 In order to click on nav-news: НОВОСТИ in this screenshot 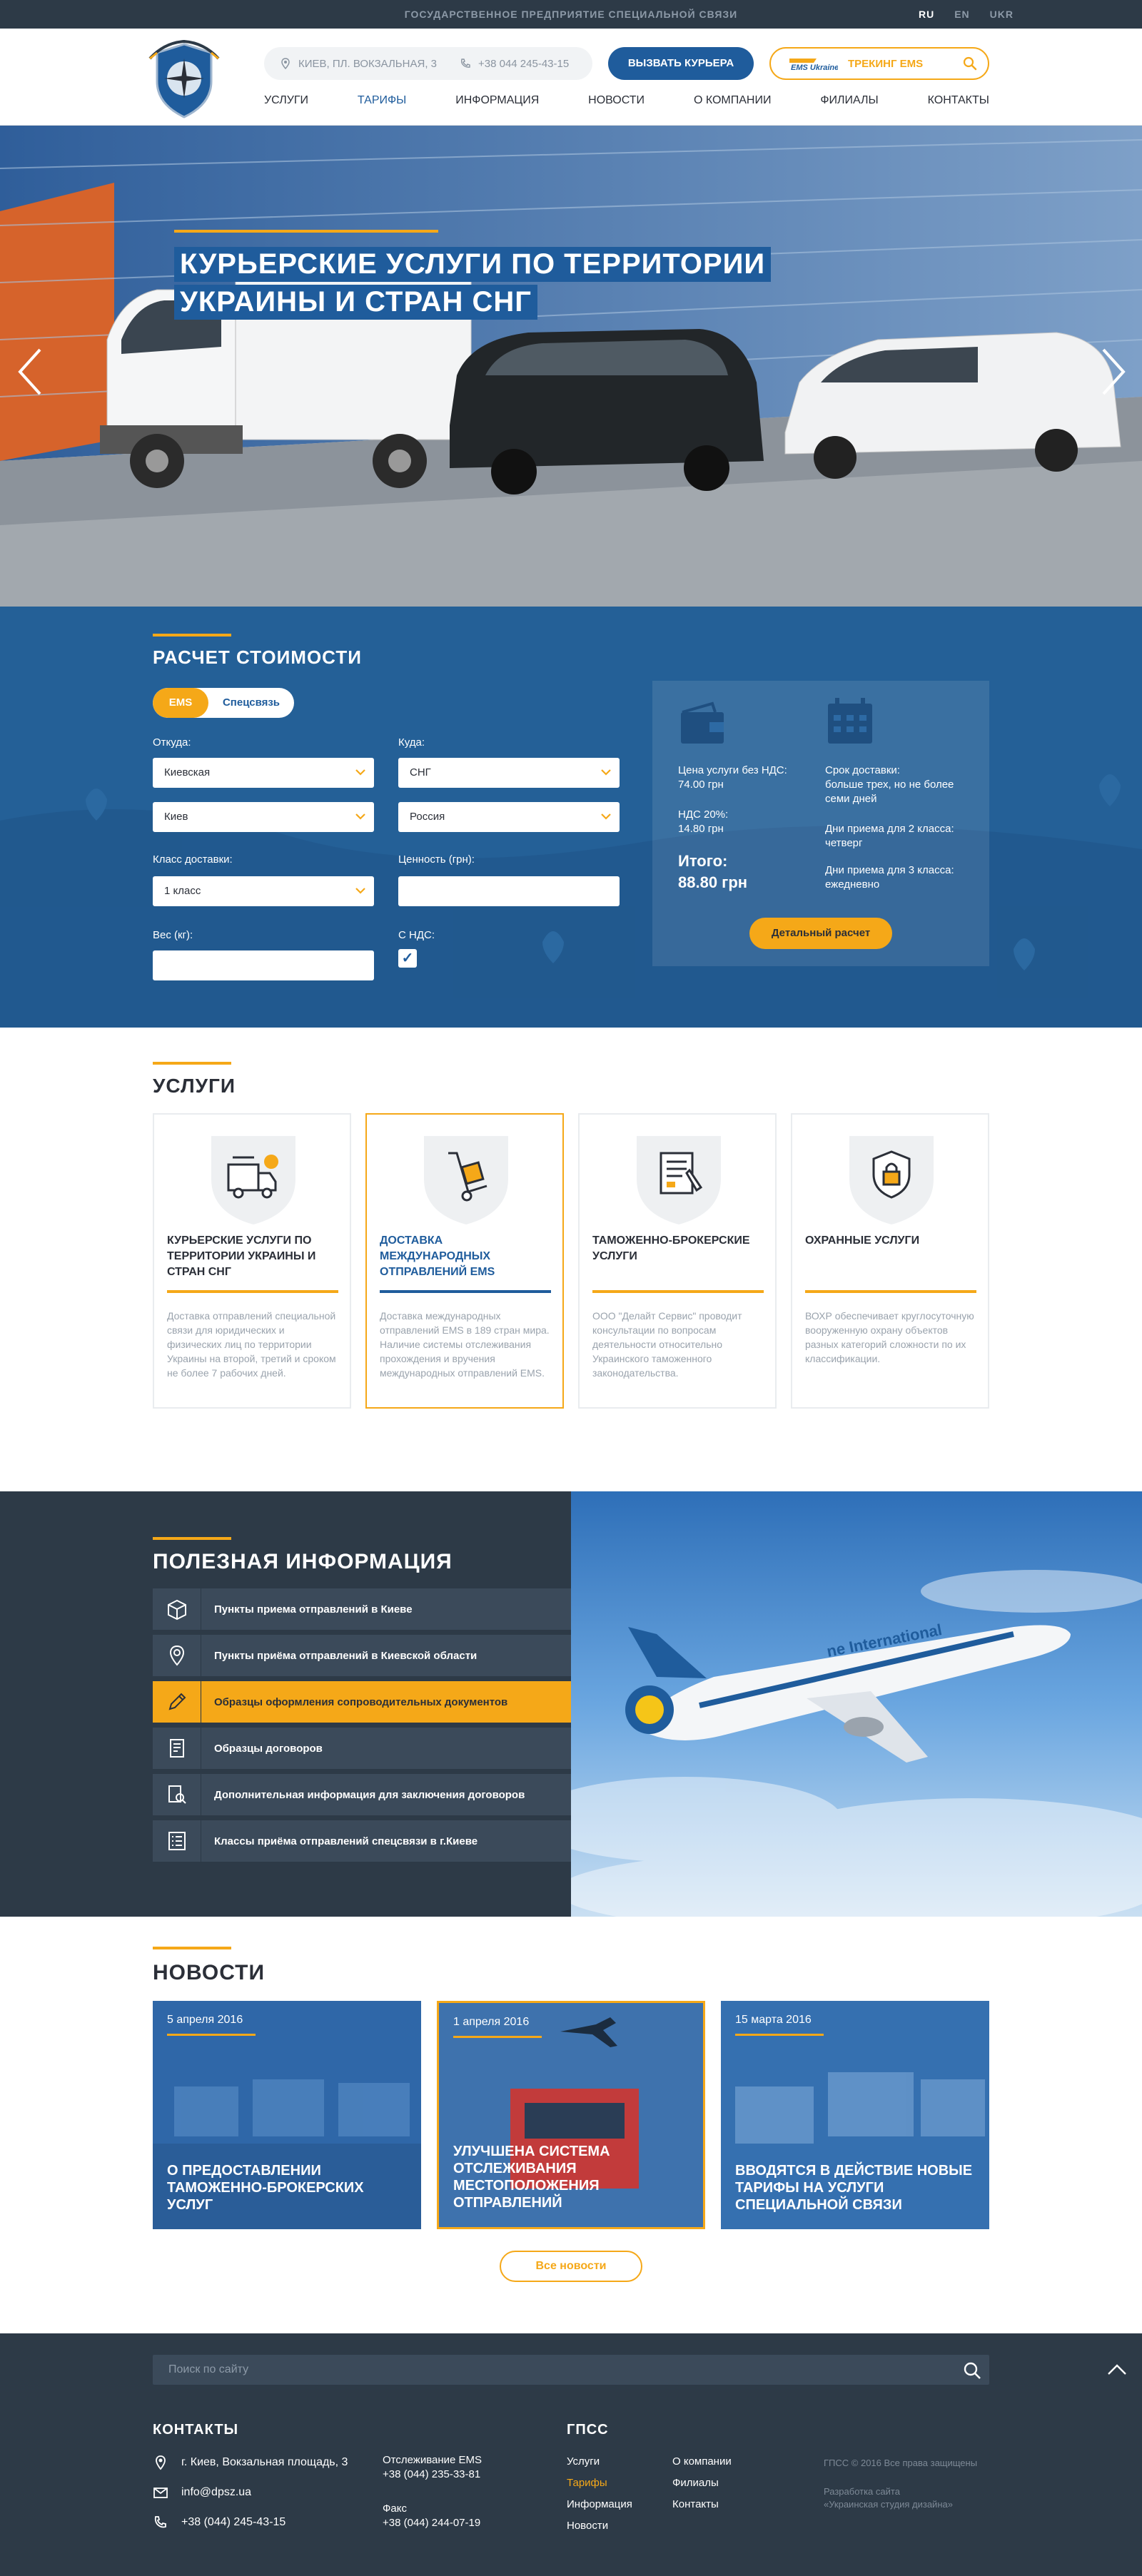, I will do `click(616, 101)`.